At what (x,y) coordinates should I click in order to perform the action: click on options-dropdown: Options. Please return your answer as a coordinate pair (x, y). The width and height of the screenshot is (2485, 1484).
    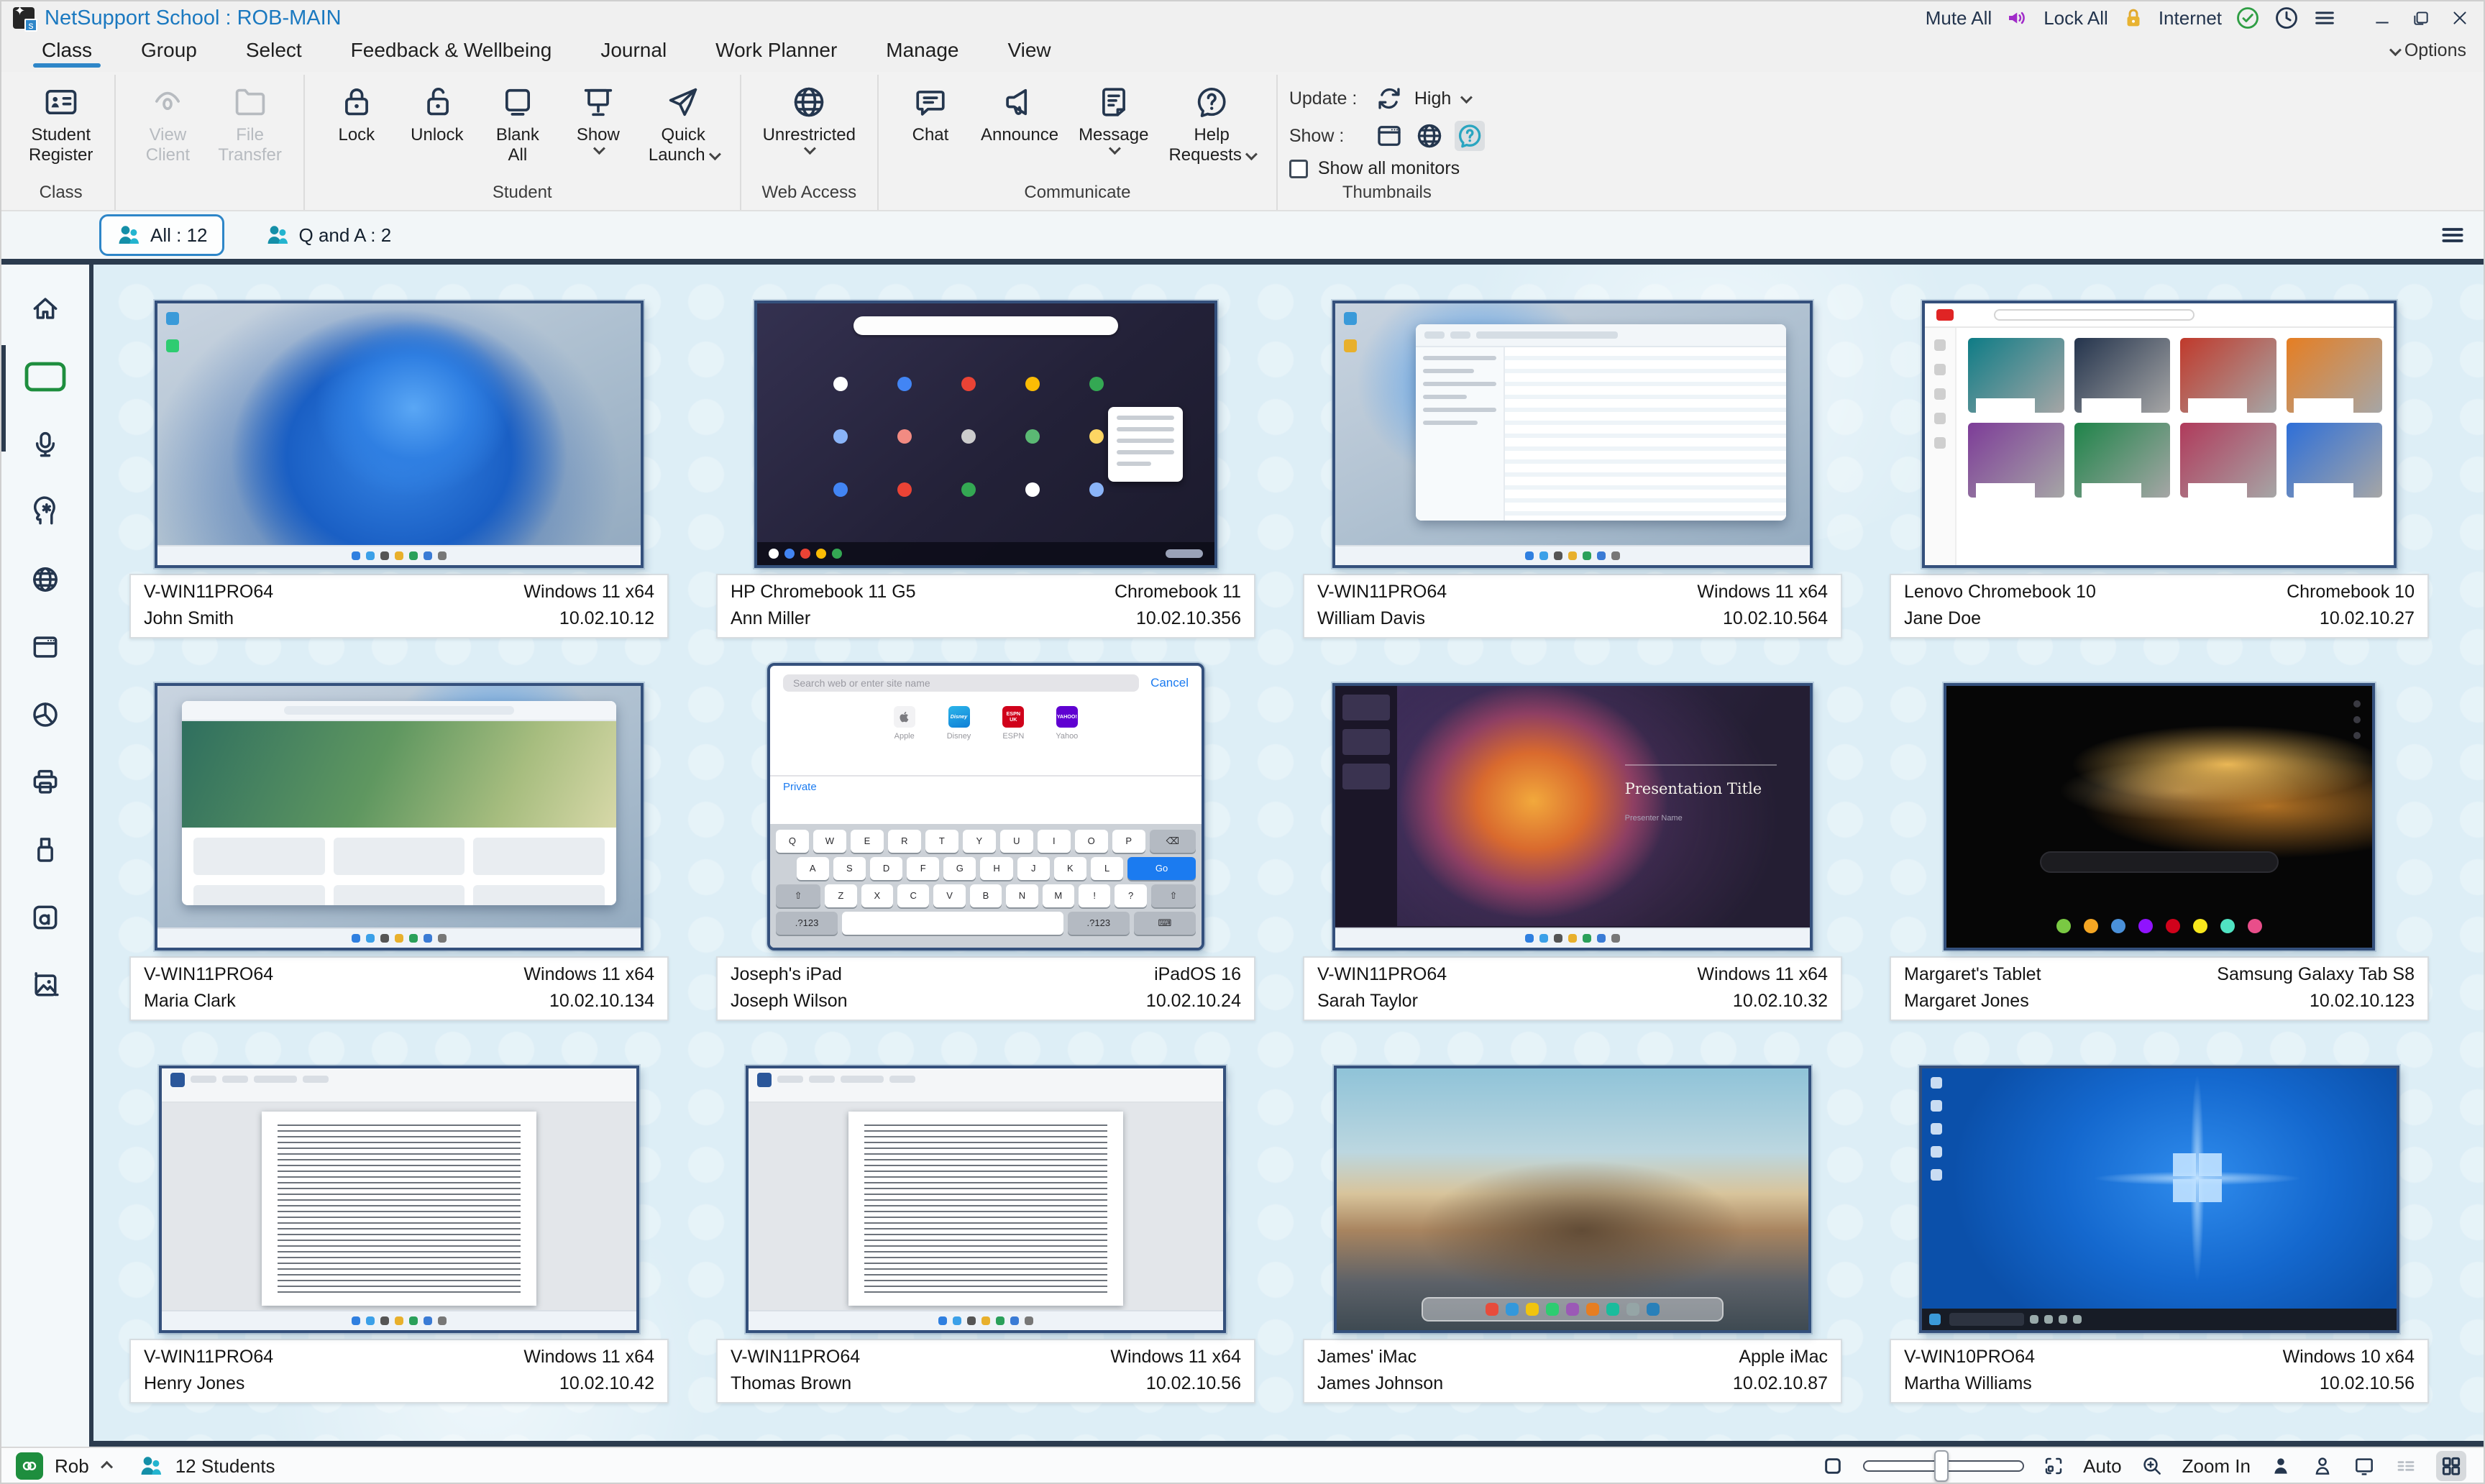
    Looking at the image, I should click on (2427, 50).